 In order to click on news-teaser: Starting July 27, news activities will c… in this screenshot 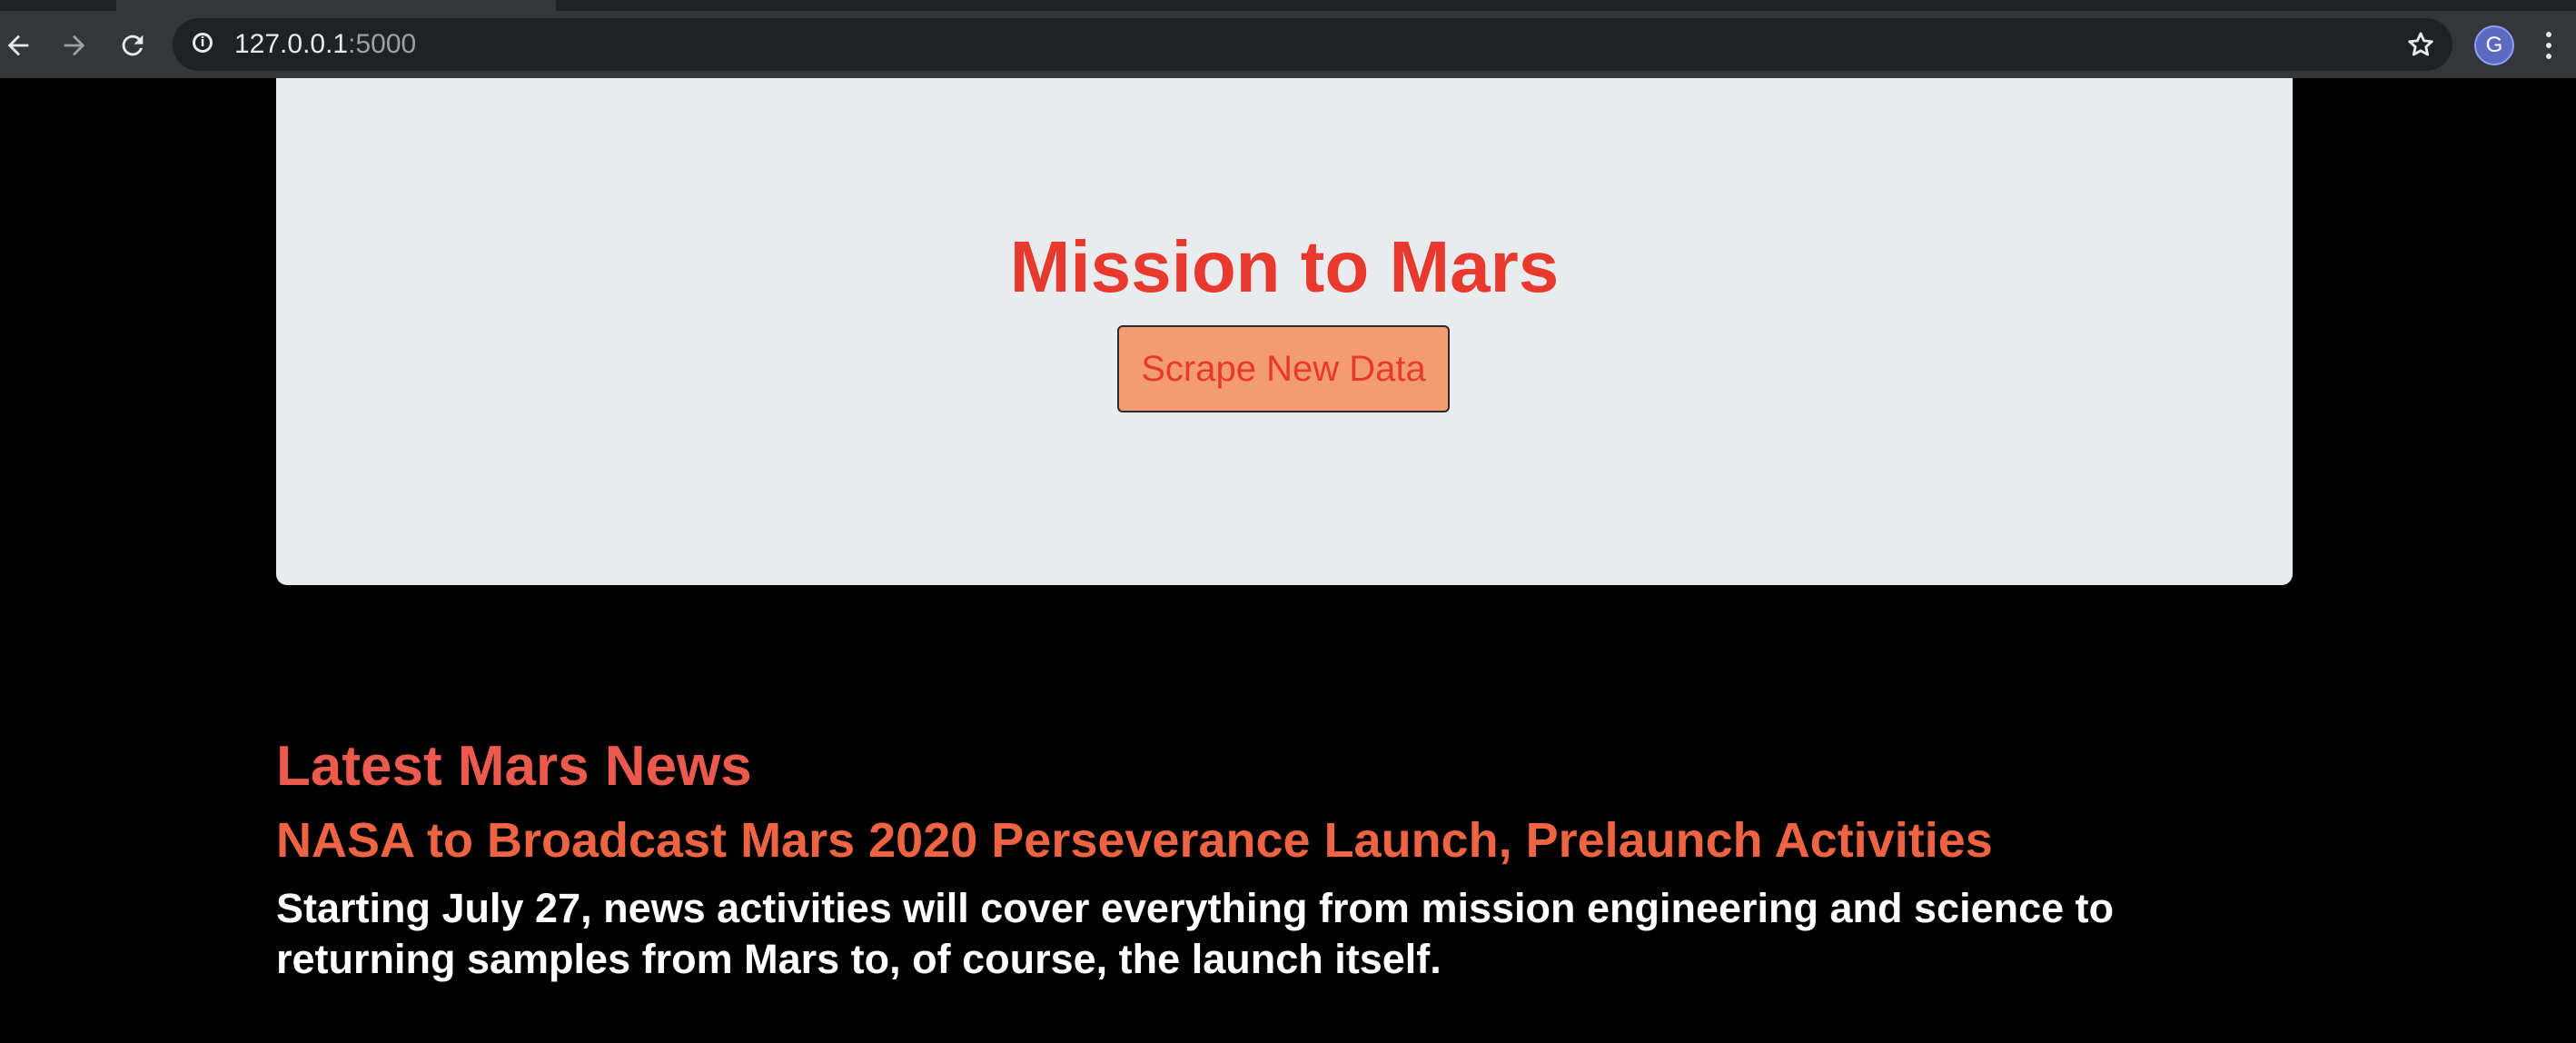, I will do `click(1195, 933)`.